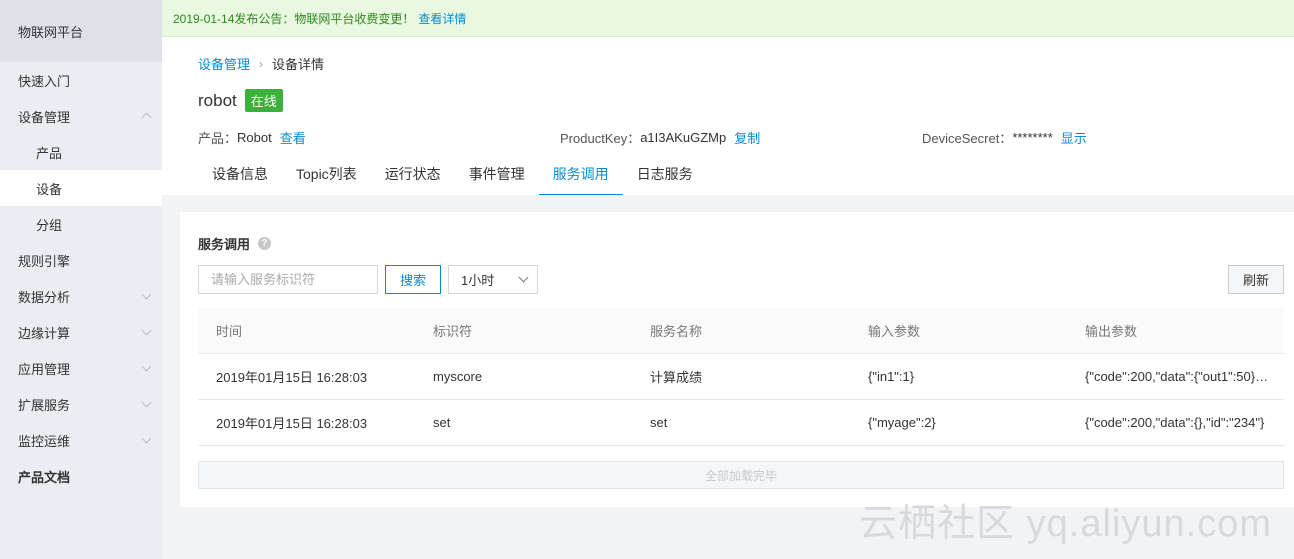  What do you see at coordinates (44, 117) in the screenshot?
I see `sidebar-item-label: 设备管理` at bounding box center [44, 117].